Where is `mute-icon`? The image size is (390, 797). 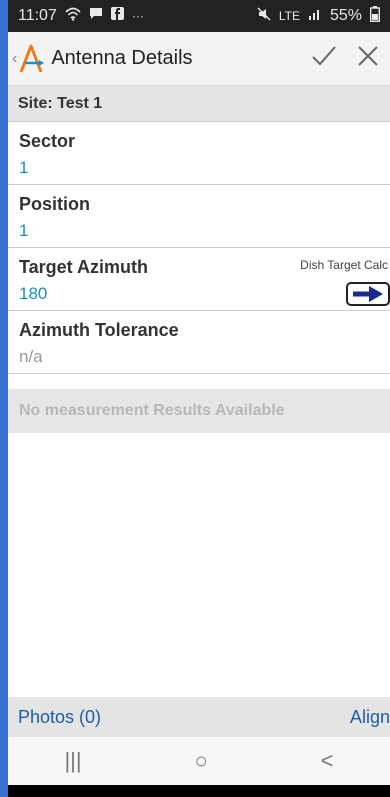
mute-icon is located at coordinates (264, 16).